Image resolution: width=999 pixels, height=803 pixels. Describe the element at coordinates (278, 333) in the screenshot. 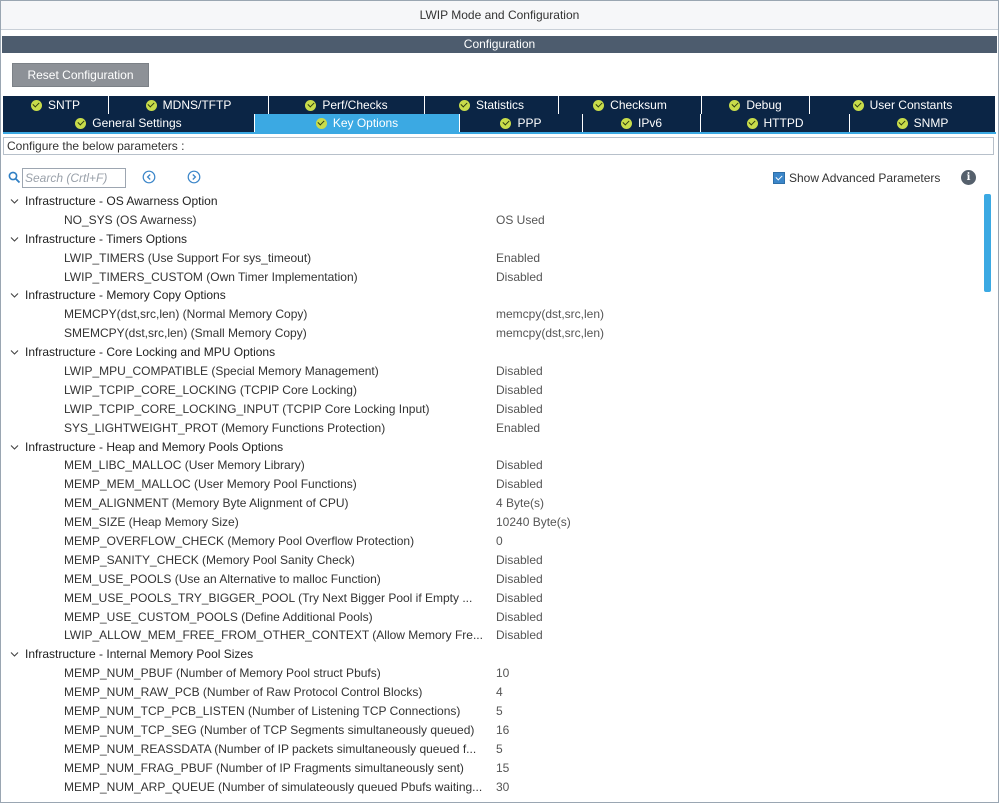

I see `parameter-name: SMEMCPY(dst,src,len) (Small Memory Copy)` at that location.